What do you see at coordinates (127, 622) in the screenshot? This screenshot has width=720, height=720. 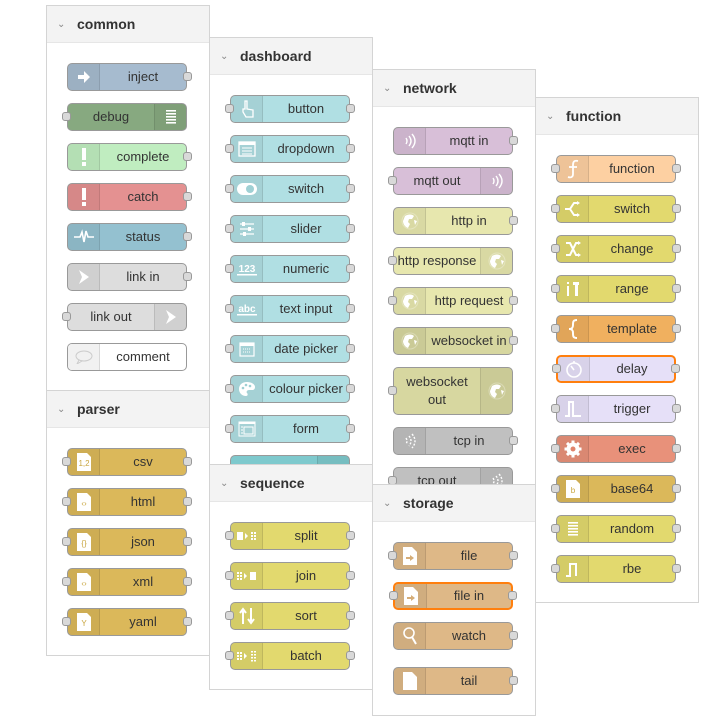 I see `palette-node-yaml: Yyaml` at bounding box center [127, 622].